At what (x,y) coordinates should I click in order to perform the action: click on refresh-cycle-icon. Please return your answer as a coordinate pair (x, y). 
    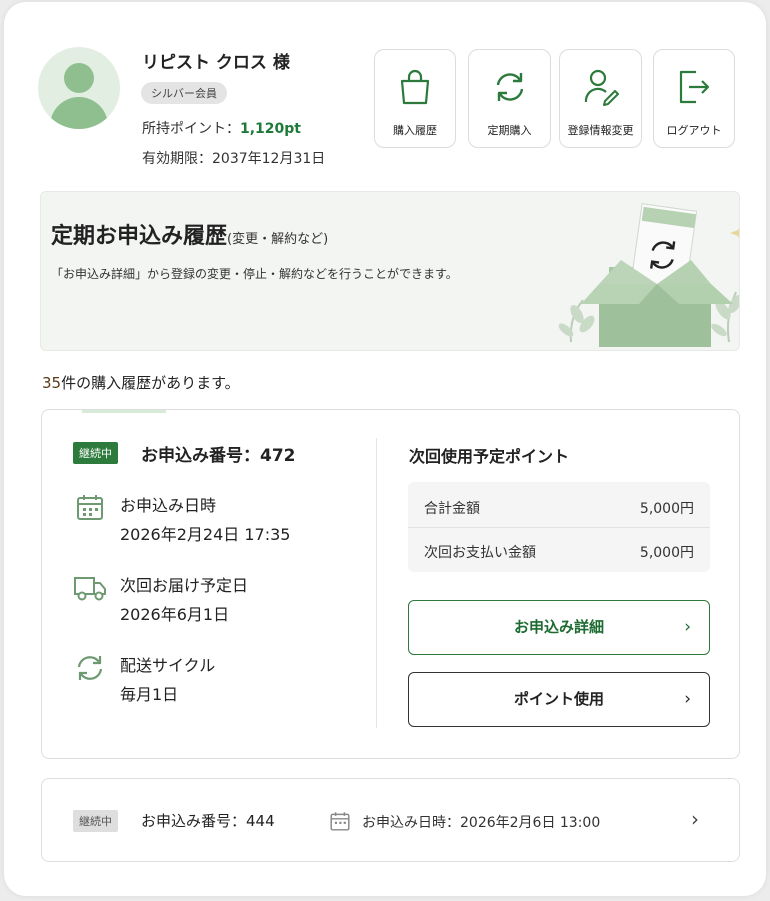
    Looking at the image, I should click on (509, 87).